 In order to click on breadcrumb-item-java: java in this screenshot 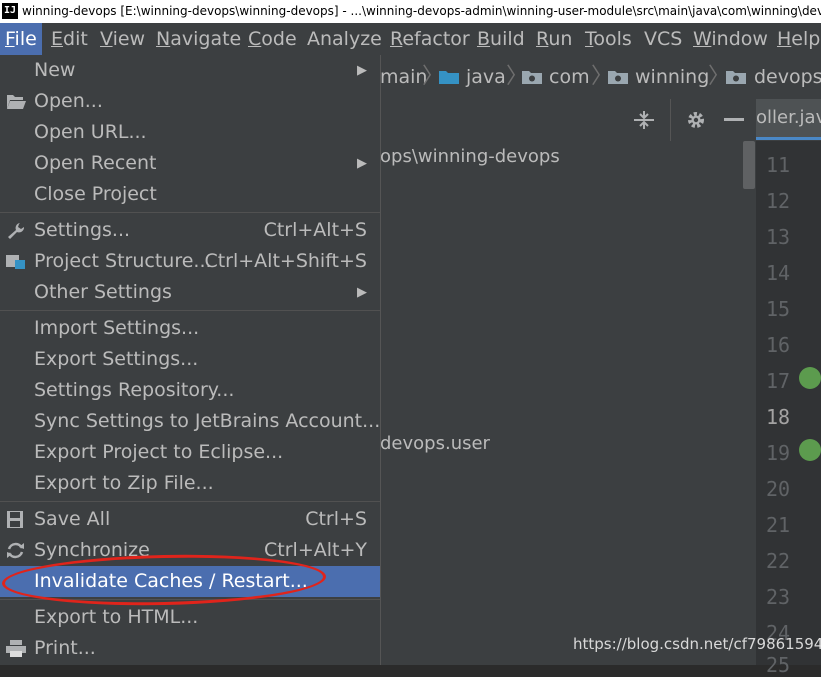, I will do `click(486, 77)`.